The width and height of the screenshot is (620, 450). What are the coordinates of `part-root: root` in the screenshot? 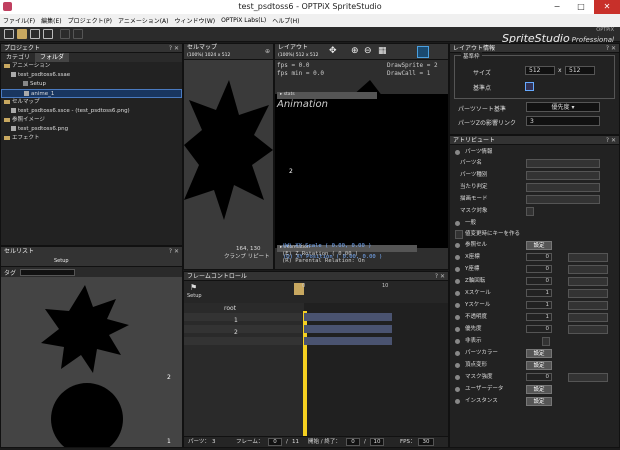 It's located at (230, 308).